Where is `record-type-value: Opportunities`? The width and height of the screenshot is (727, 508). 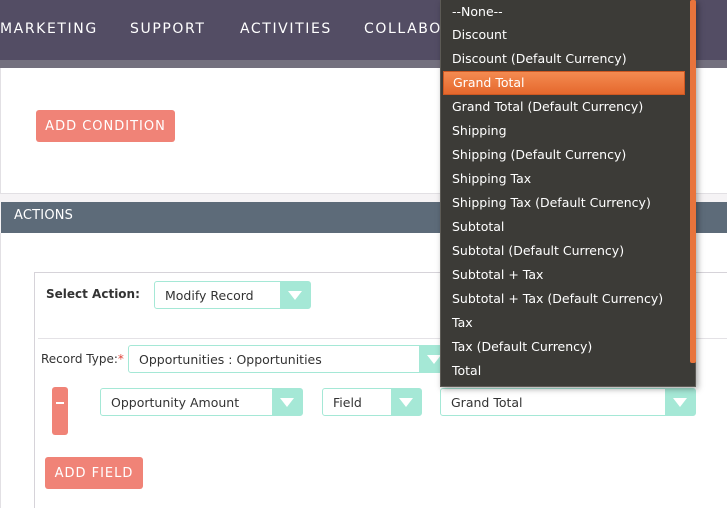 record-type-value: Opportunities is located at coordinates (230, 359).